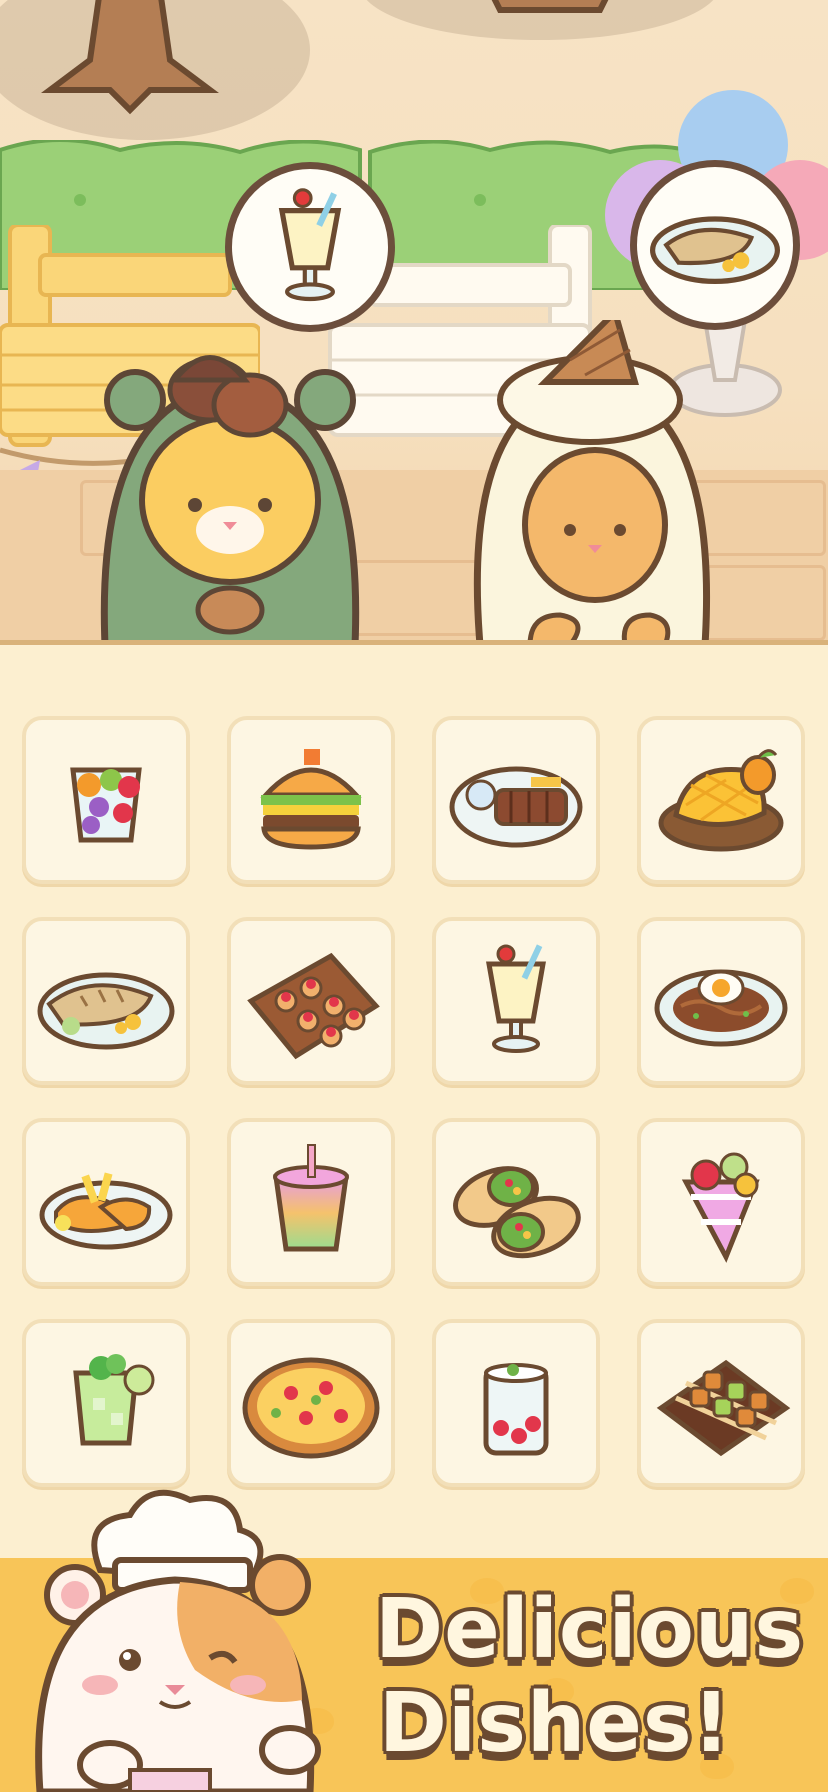 This screenshot has width=828, height=1792. What do you see at coordinates (178, 1640) in the screenshot?
I see `hamster-chef-mascot` at bounding box center [178, 1640].